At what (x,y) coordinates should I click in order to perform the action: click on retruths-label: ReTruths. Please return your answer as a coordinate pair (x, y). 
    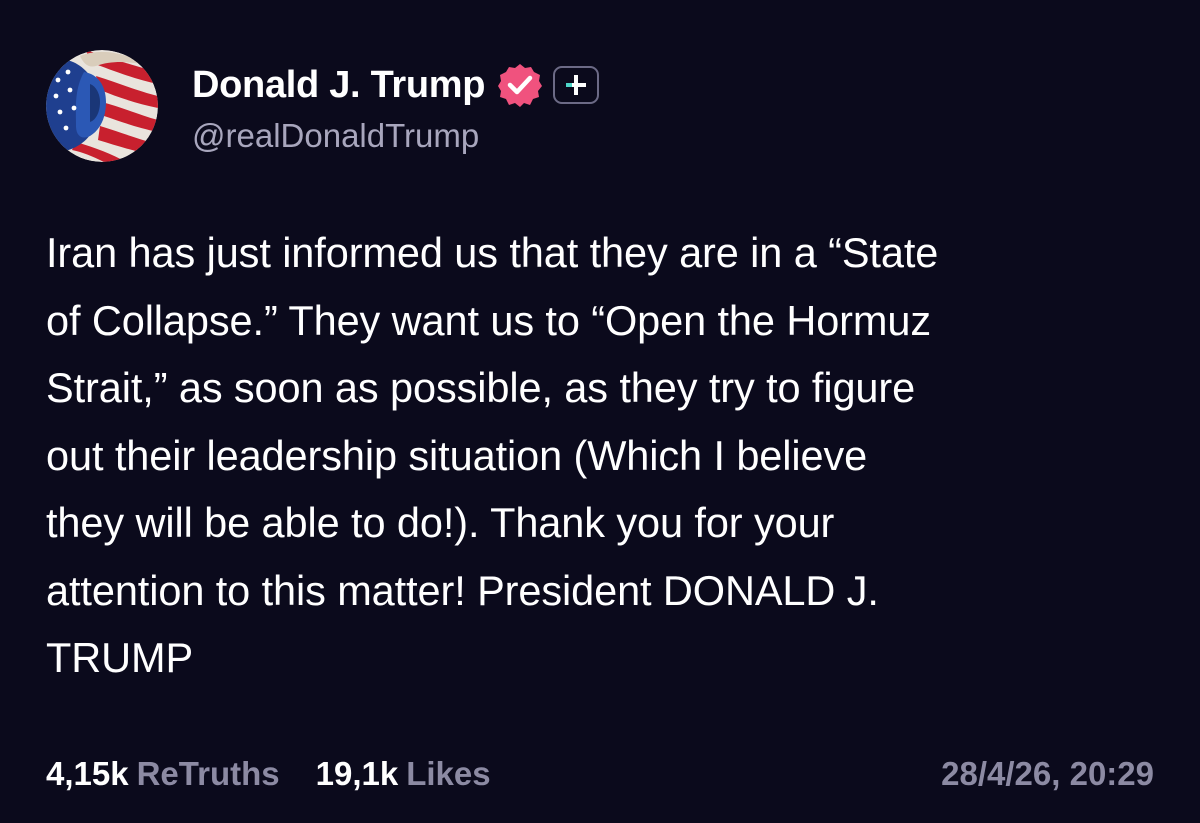
    Looking at the image, I should click on (208, 773).